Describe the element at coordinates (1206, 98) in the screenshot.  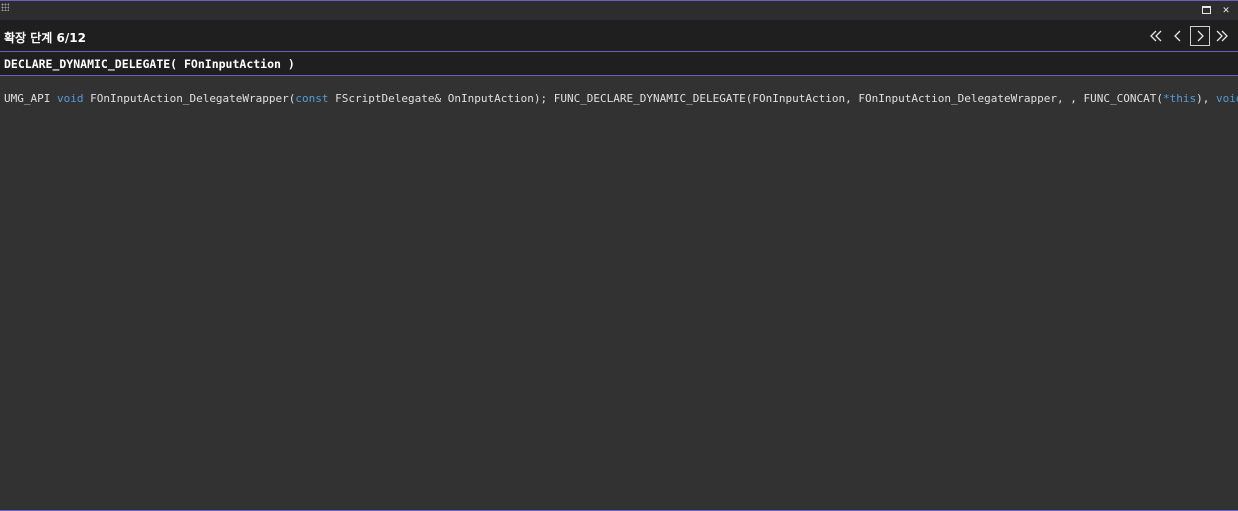
I see `code-text: ),` at that location.